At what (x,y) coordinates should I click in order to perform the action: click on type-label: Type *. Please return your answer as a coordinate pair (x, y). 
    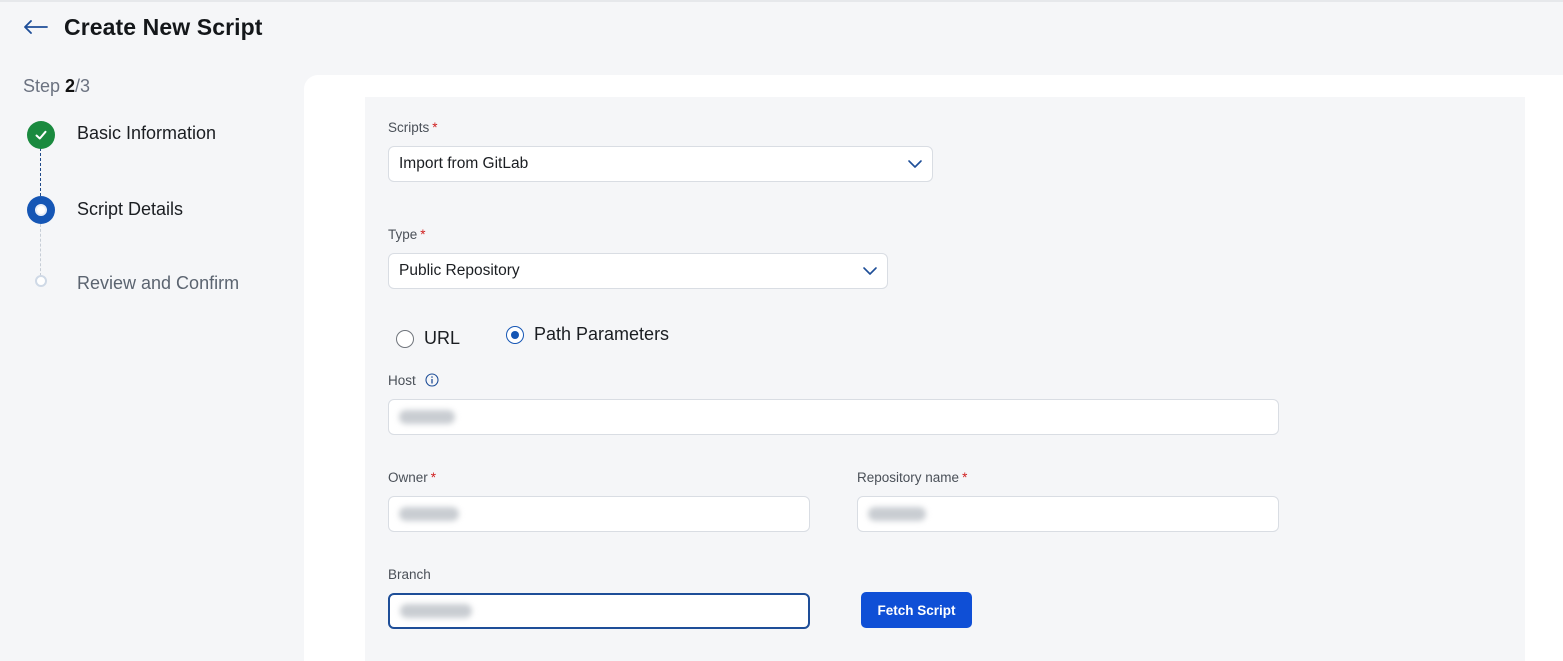
    Looking at the image, I should click on (407, 234).